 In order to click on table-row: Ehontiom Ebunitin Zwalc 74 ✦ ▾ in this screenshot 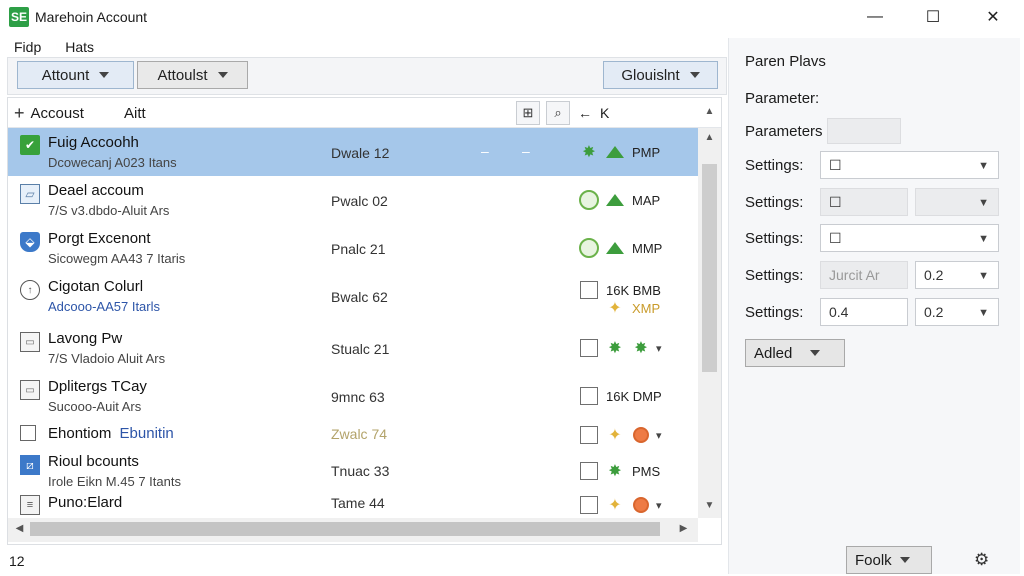, I will do `click(353, 435)`.